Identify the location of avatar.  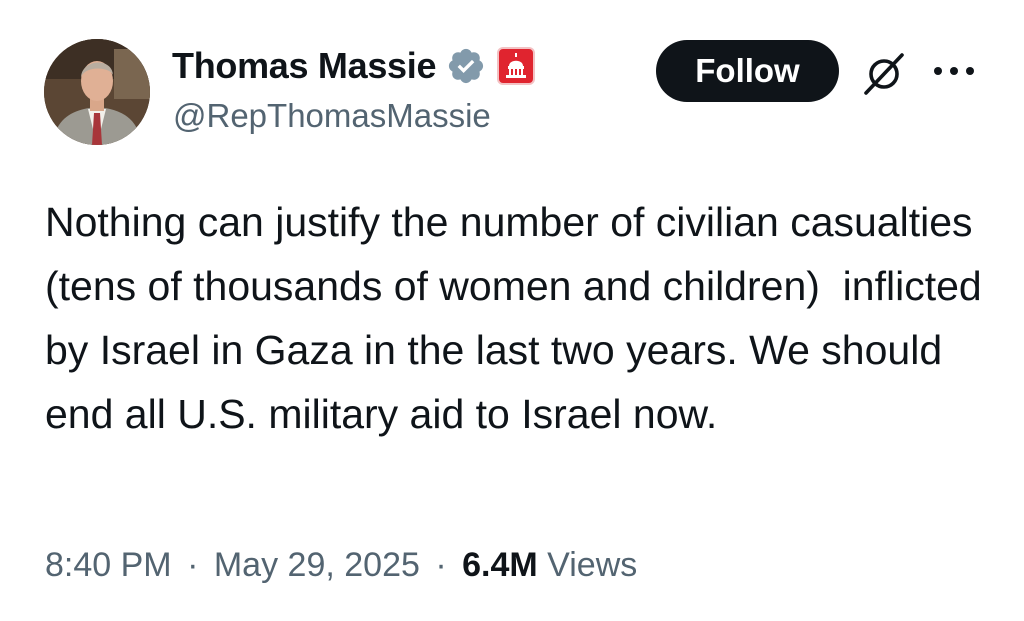
(97, 92).